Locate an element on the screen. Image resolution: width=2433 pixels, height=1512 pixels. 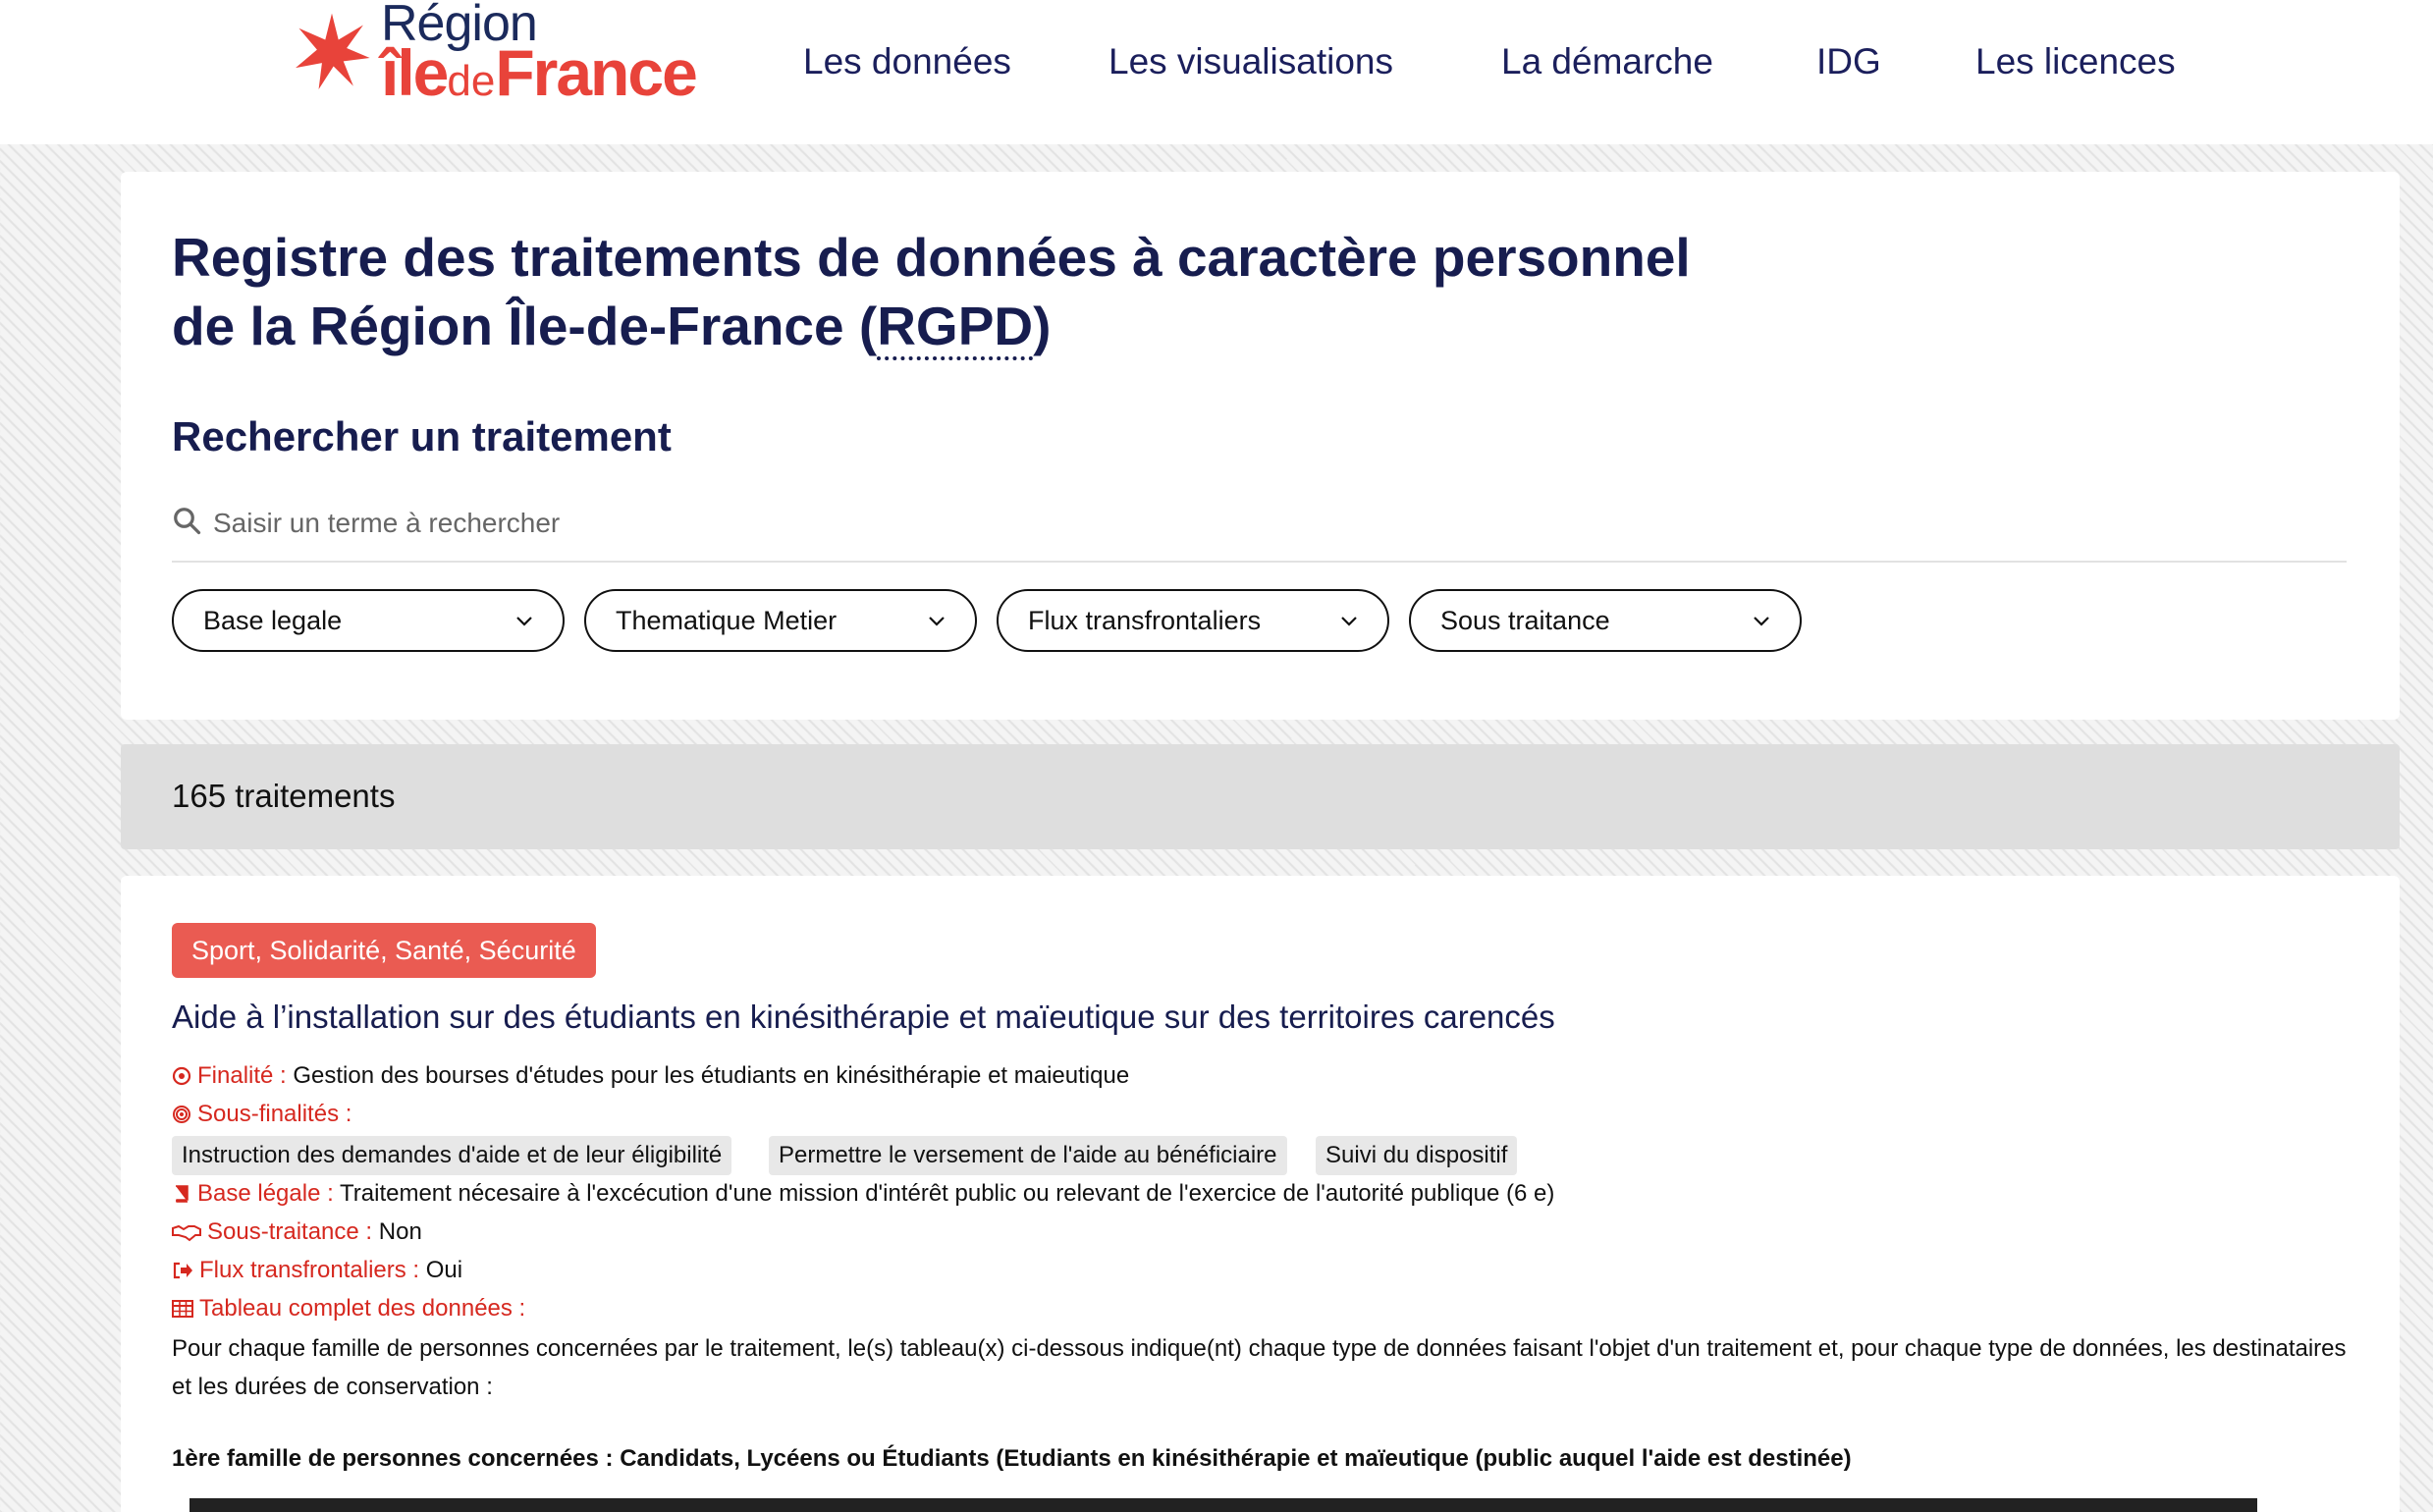
sous-traitance-label: Sous-traitance : is located at coordinates (290, 1231).